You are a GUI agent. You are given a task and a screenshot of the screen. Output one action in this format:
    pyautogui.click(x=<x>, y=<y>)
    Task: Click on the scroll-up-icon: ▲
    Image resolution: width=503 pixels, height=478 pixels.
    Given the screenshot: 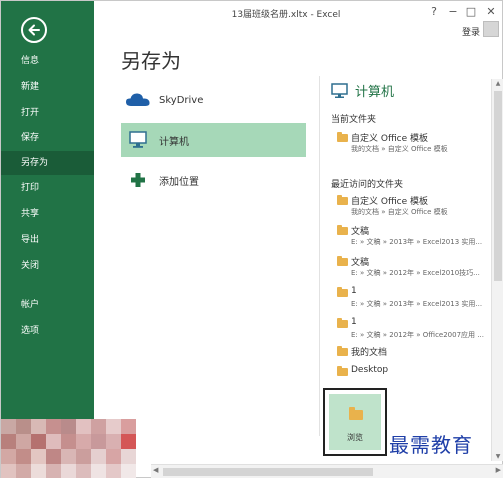 What is the action you would take?
    pyautogui.click(x=497, y=83)
    